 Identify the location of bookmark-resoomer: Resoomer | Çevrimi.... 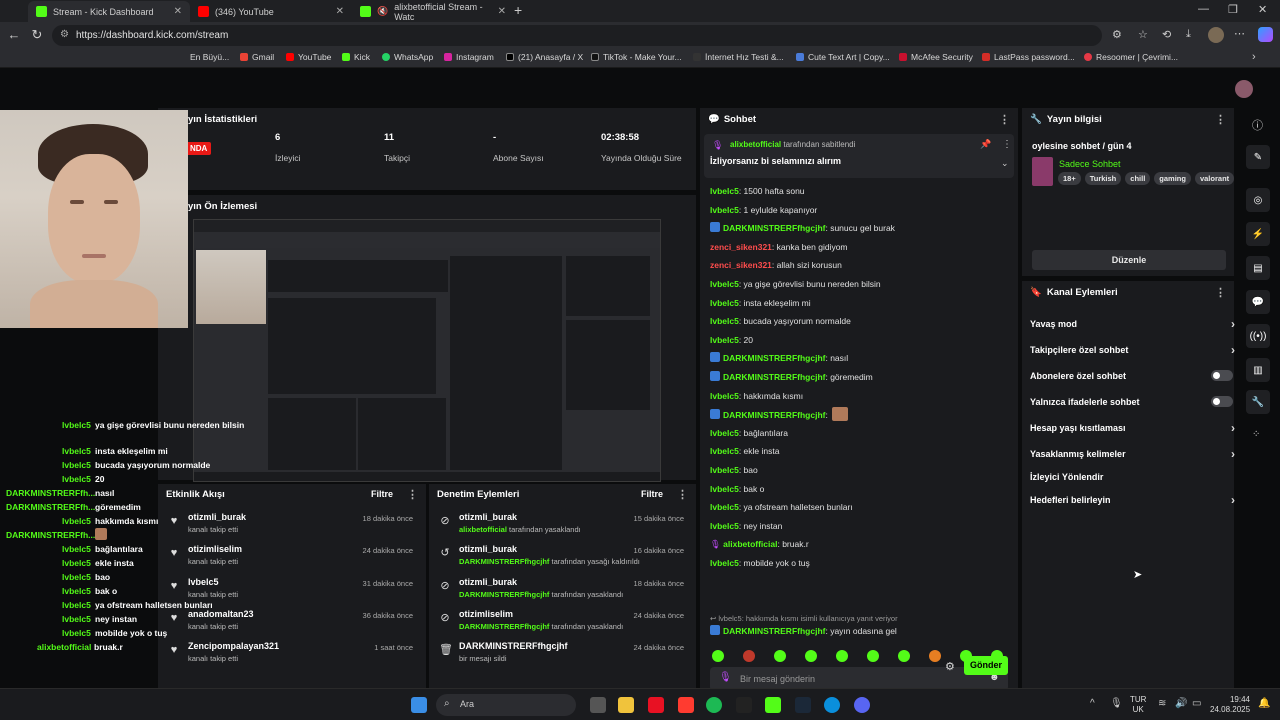
(1131, 57).